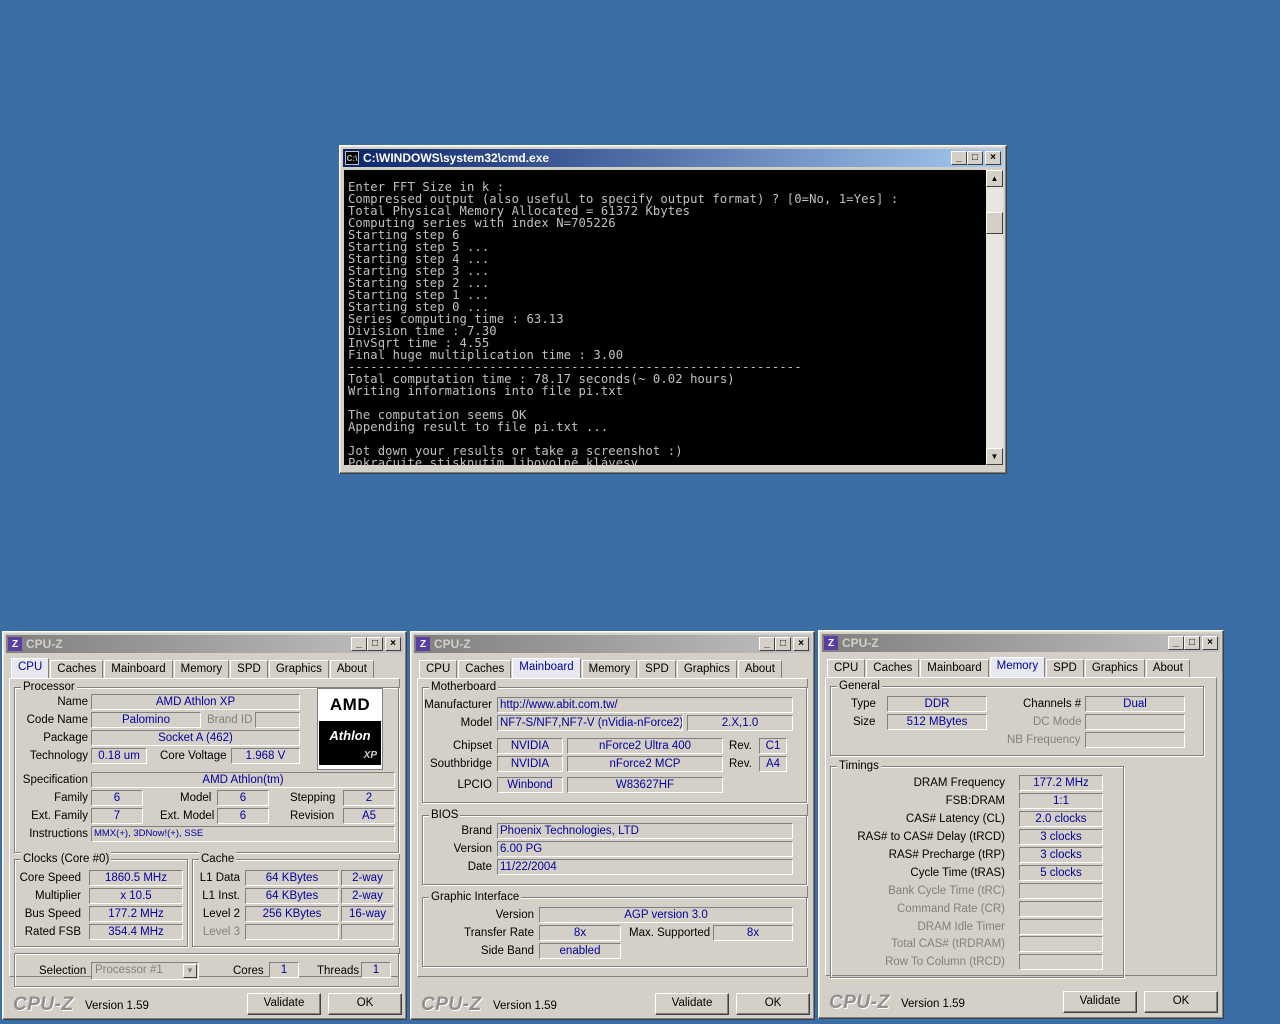  What do you see at coordinates (292, 896) in the screenshot?
I see `l1inst-value: 64 KBytes` at bounding box center [292, 896].